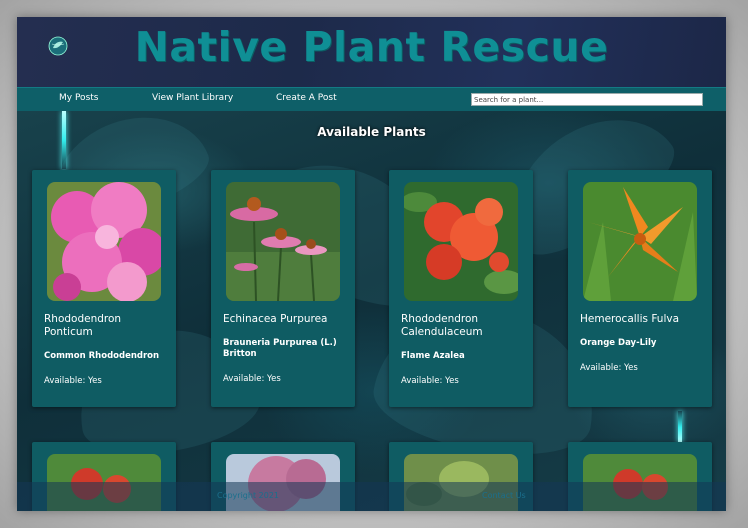 This screenshot has height=528, width=748. I want to click on site-header: Native Plant Rescue, so click(371, 52).